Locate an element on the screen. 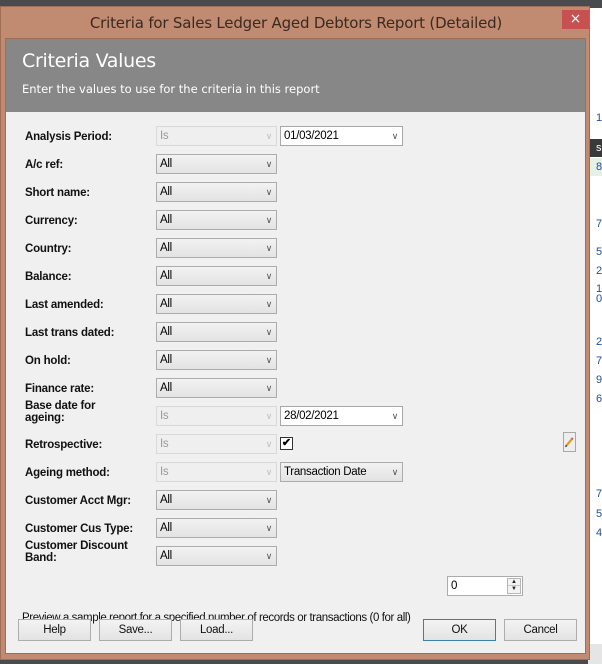  operator-dropdown-last-trans-dated: All ∨ is located at coordinates (216, 332).